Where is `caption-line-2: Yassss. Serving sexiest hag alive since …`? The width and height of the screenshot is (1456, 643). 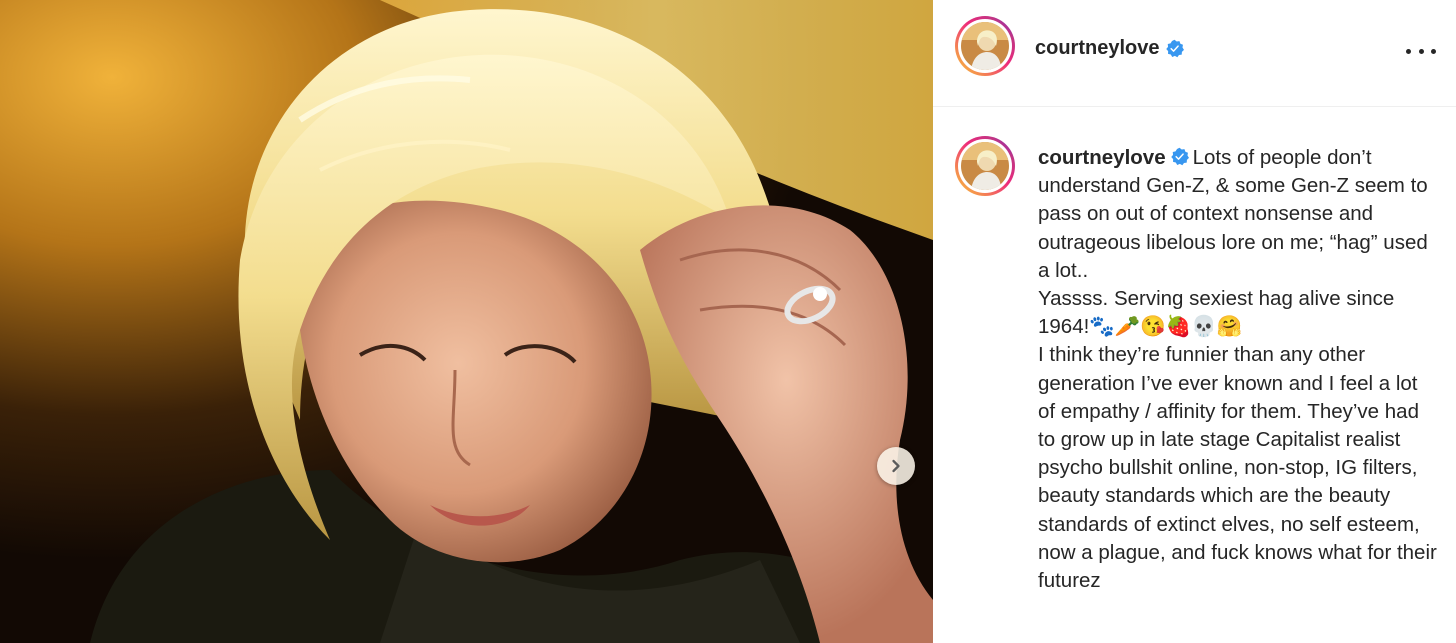 caption-line-2: Yassss. Serving sexiest hag alive since … is located at coordinates (1216, 313).